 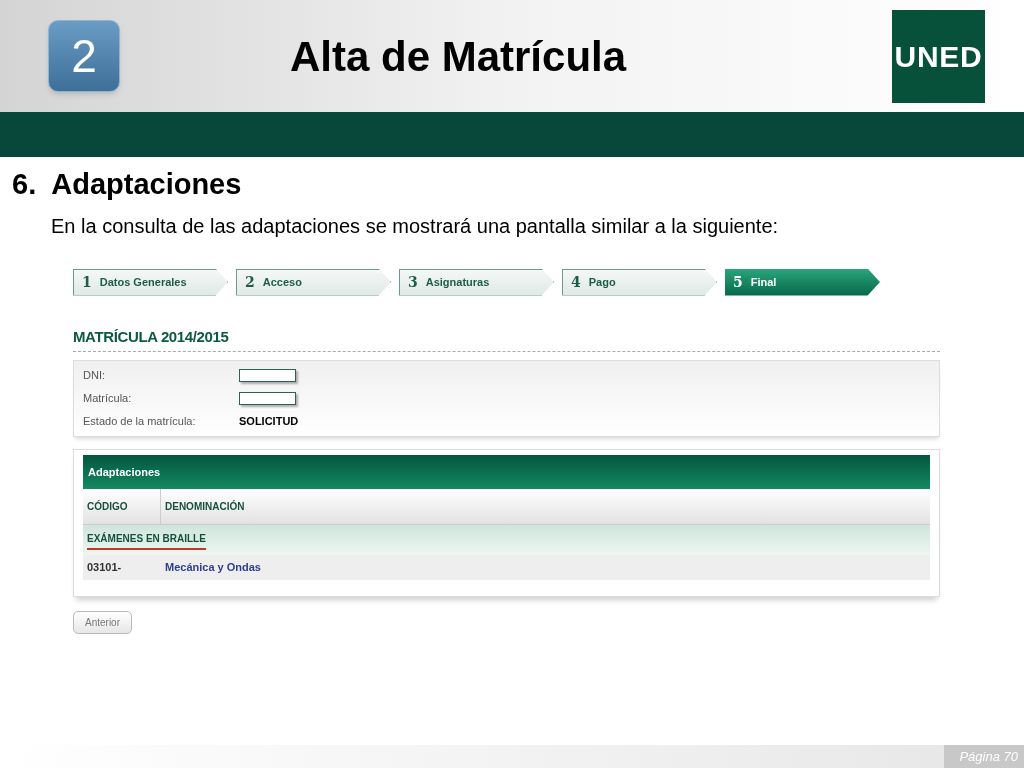 What do you see at coordinates (506, 472) in the screenshot?
I see `table-title: Adaptaciones` at bounding box center [506, 472].